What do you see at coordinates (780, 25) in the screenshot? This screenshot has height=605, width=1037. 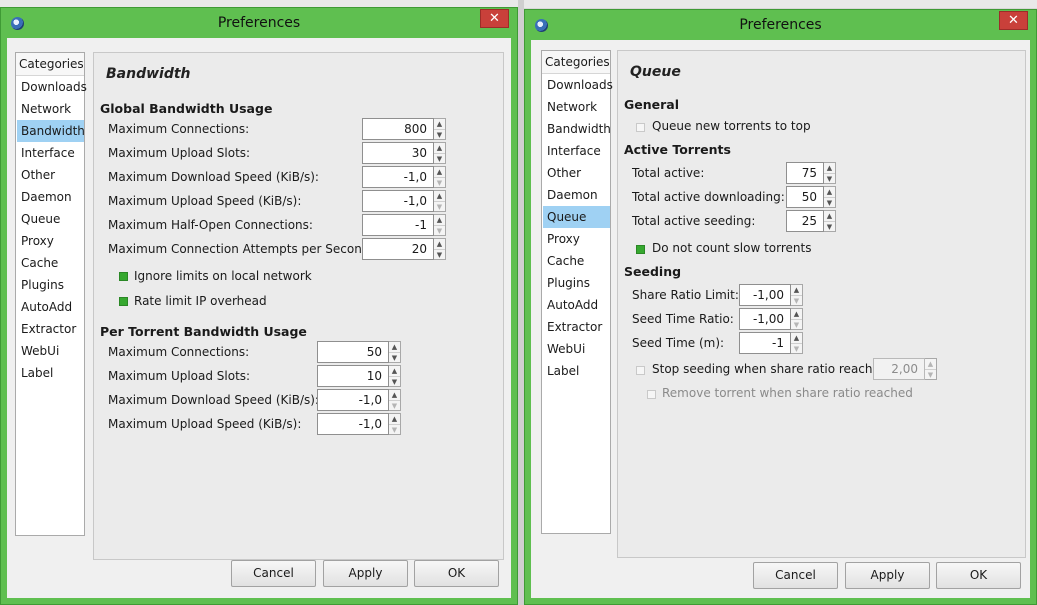 I see `title-bar: Preferences ✕` at bounding box center [780, 25].